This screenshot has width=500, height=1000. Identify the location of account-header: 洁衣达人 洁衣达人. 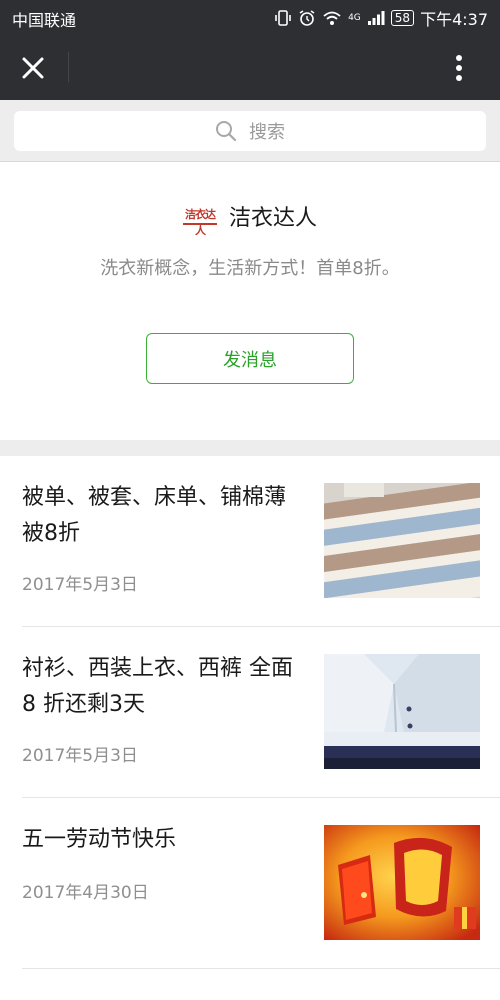
(250, 218).